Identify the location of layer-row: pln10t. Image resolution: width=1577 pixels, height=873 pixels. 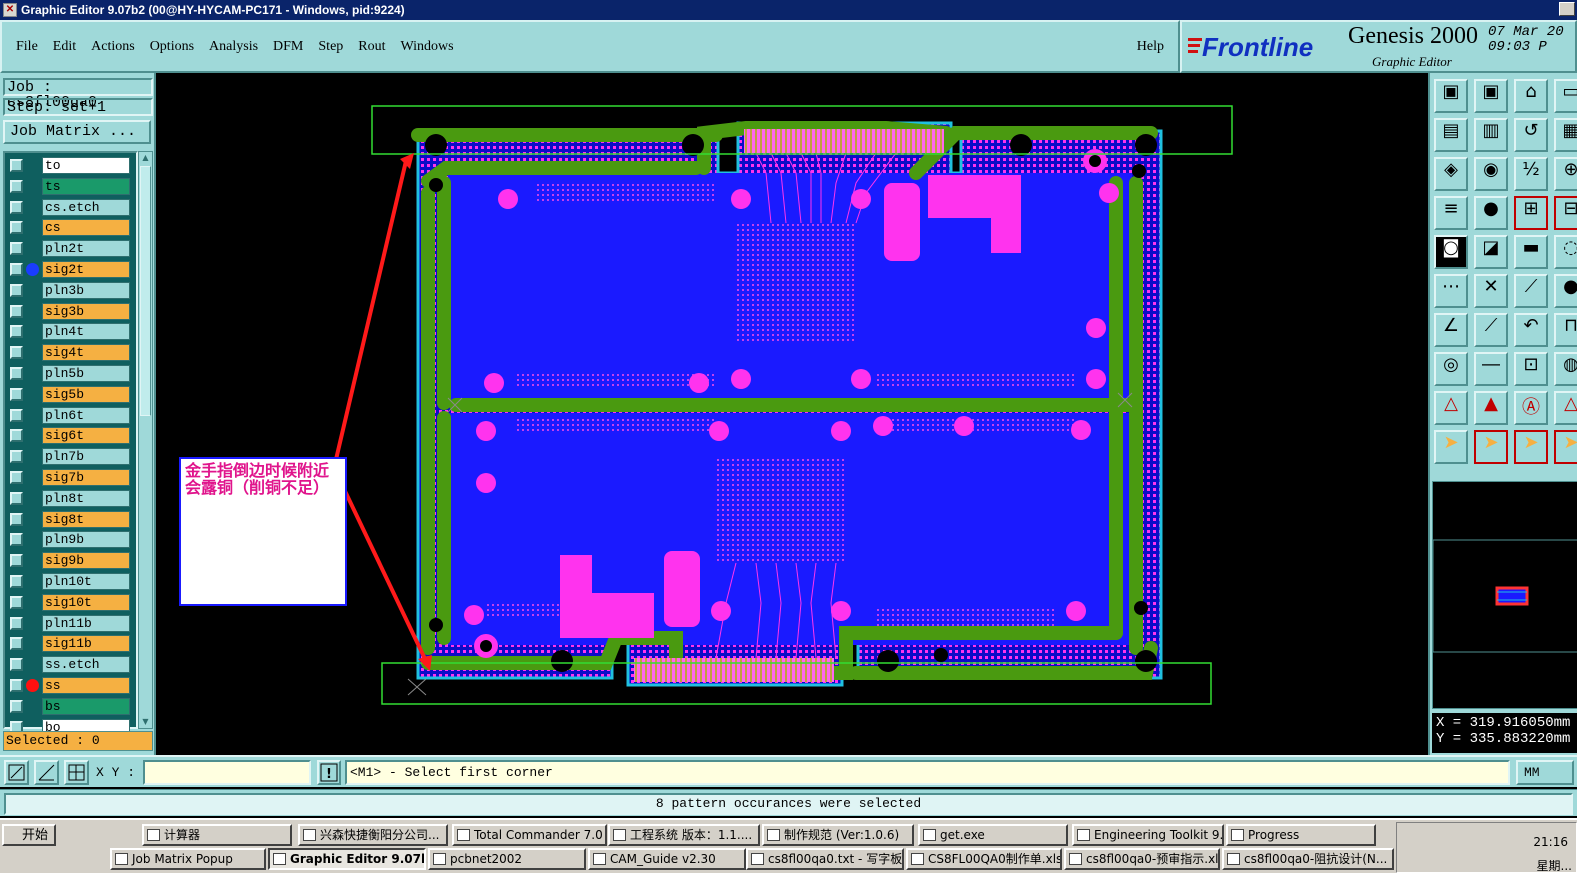
(70, 581).